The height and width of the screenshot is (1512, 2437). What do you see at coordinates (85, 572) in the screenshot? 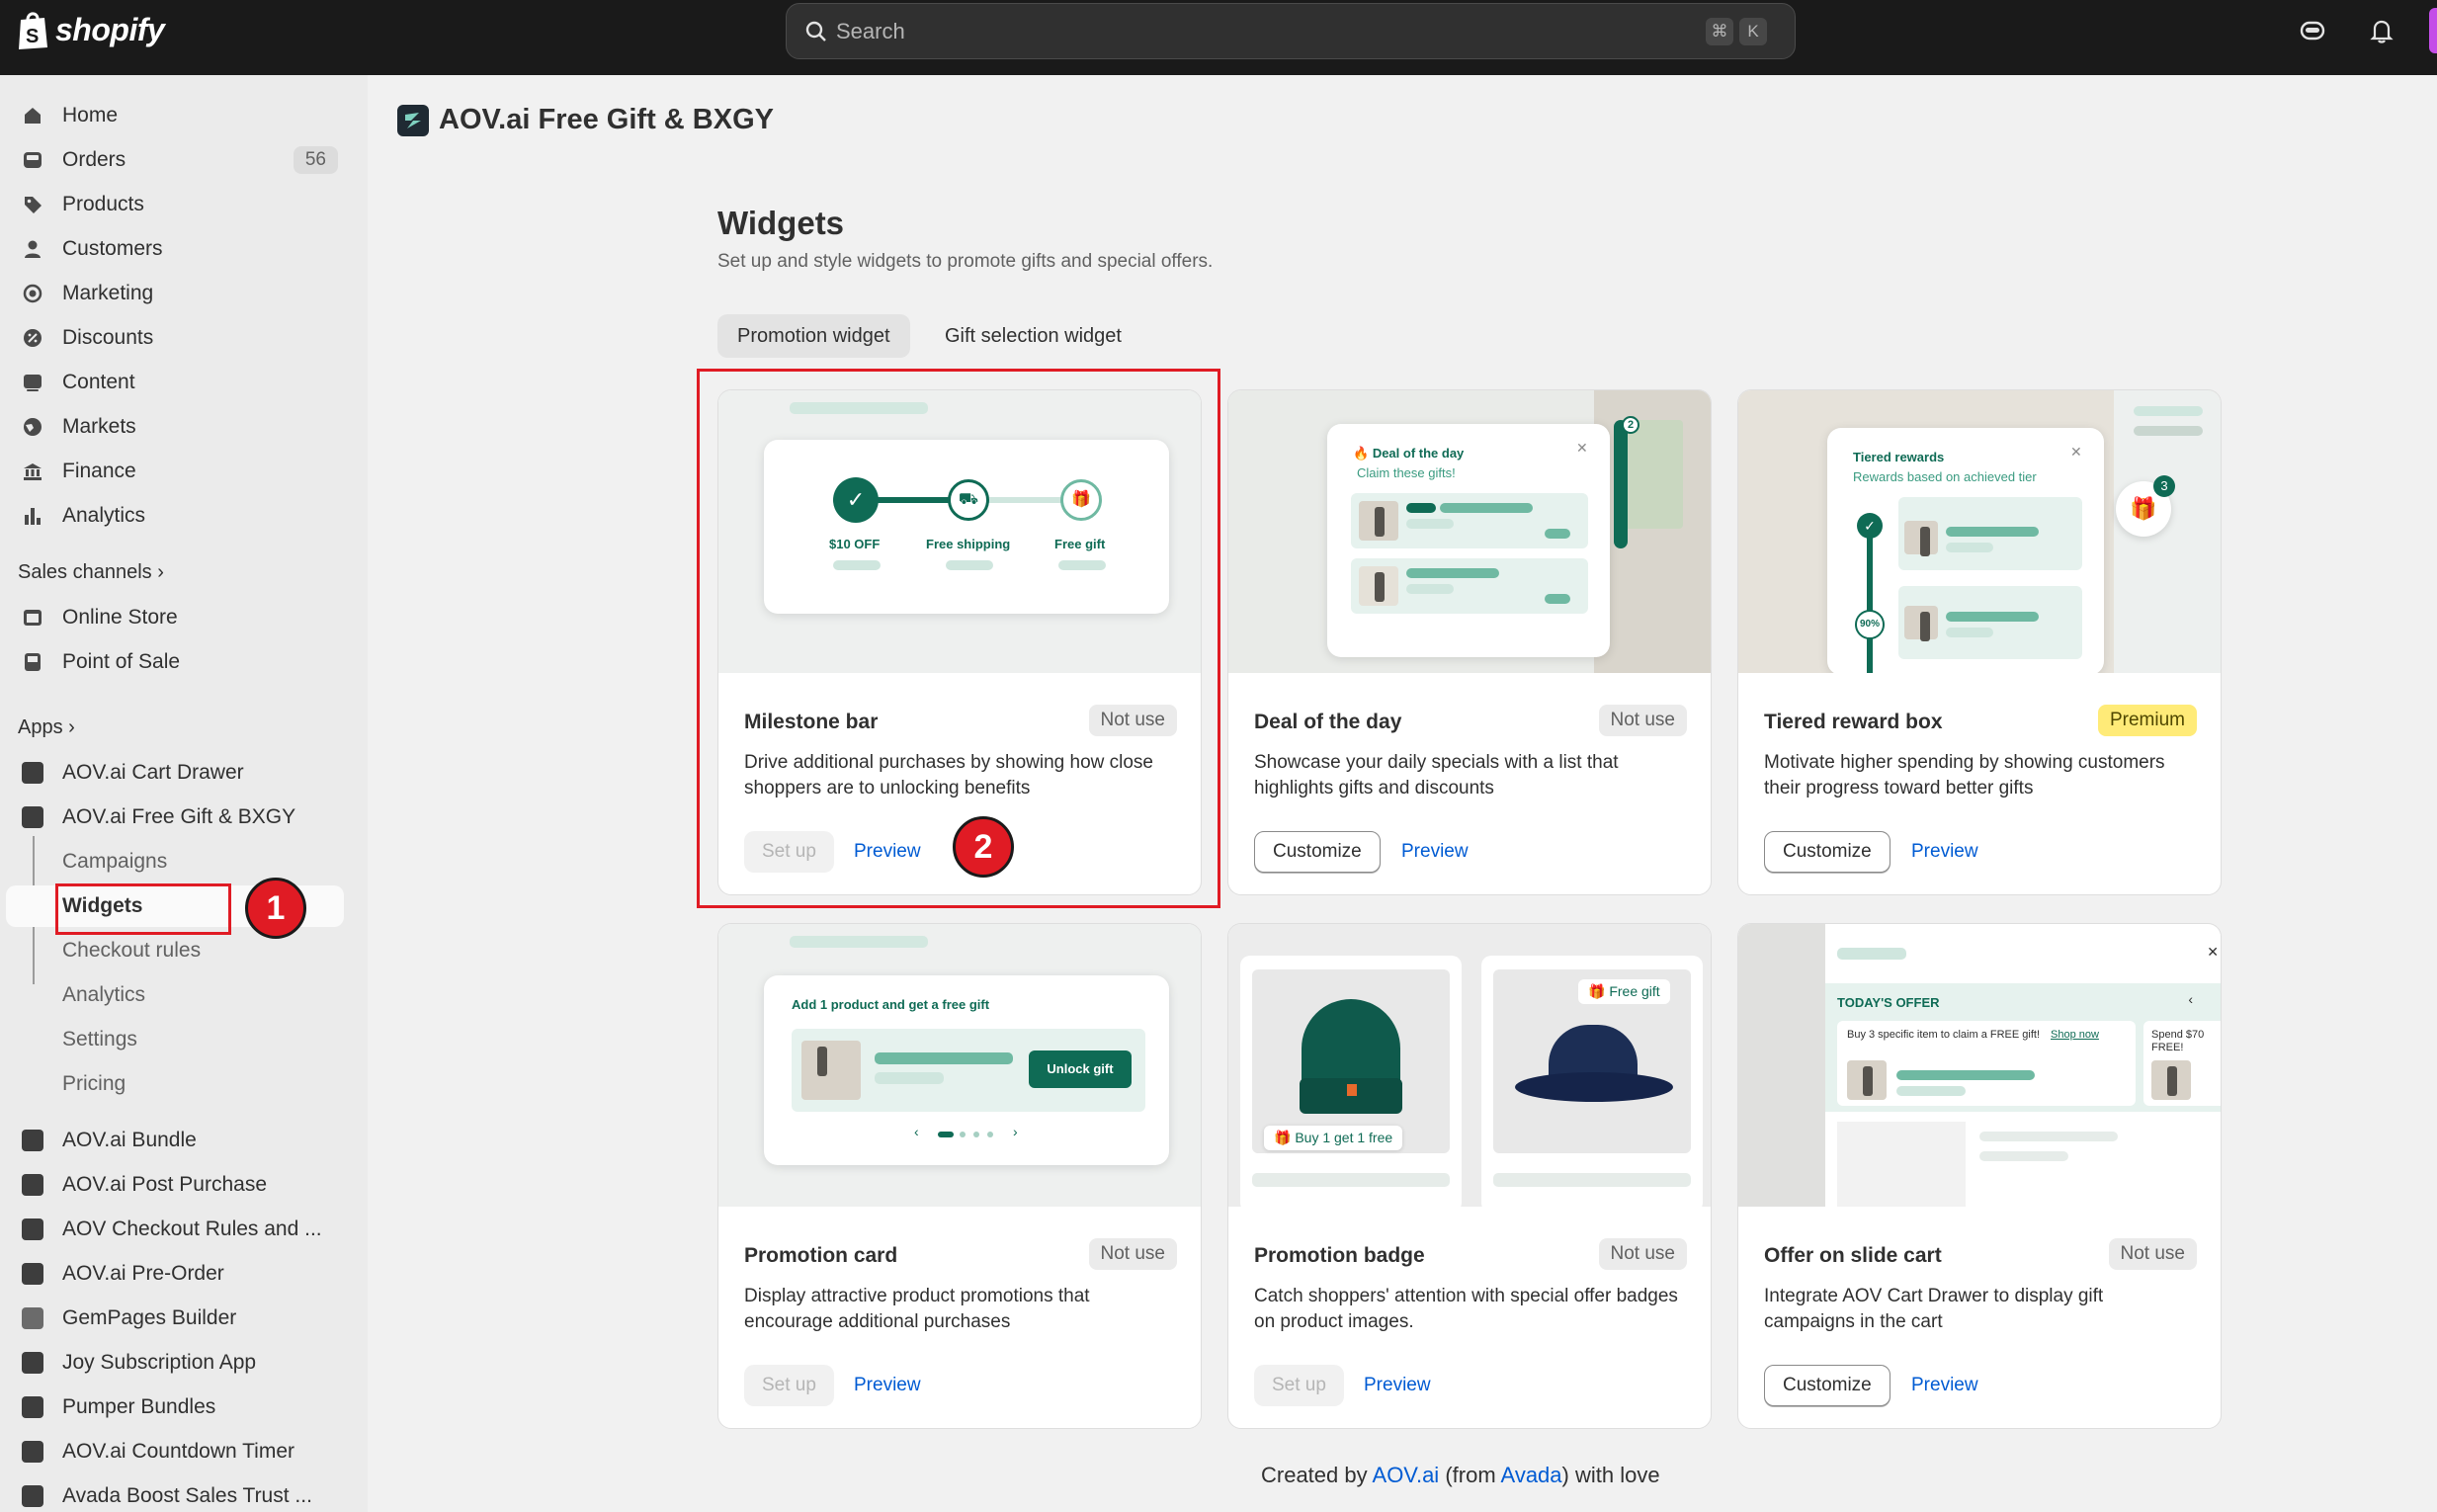
I see `sales-channels-label: Sales channels` at bounding box center [85, 572].